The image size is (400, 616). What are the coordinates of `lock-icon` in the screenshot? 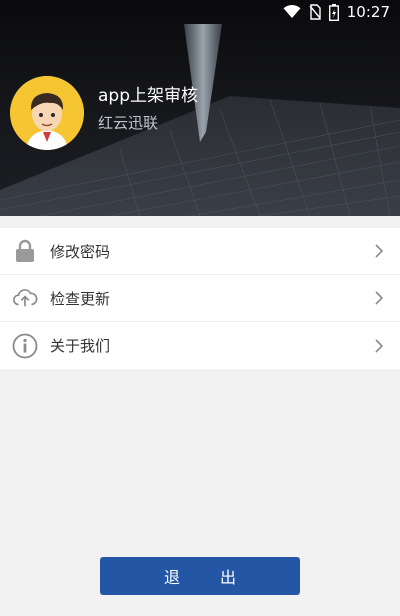 It's located at (25, 251).